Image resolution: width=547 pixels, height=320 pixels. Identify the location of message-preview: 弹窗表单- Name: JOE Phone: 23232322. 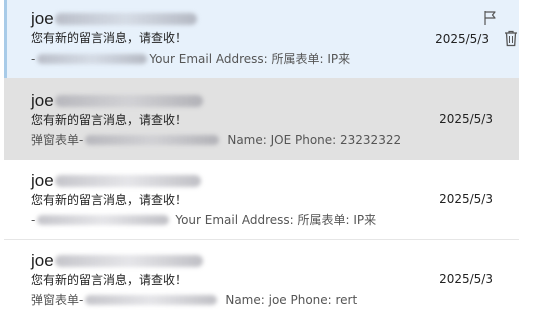
(216, 139).